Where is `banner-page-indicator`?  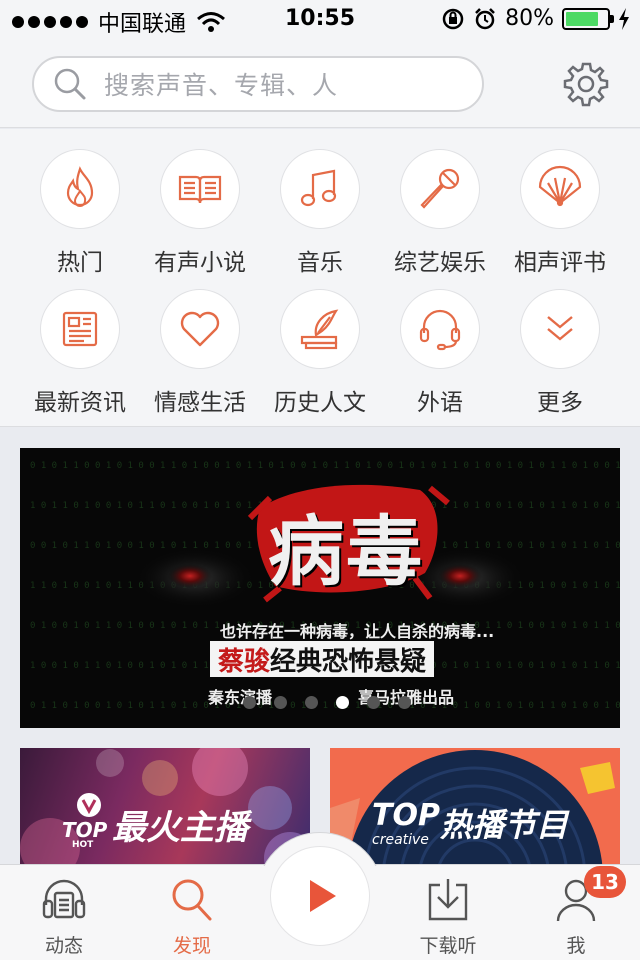
banner-page-indicator is located at coordinates (327, 702).